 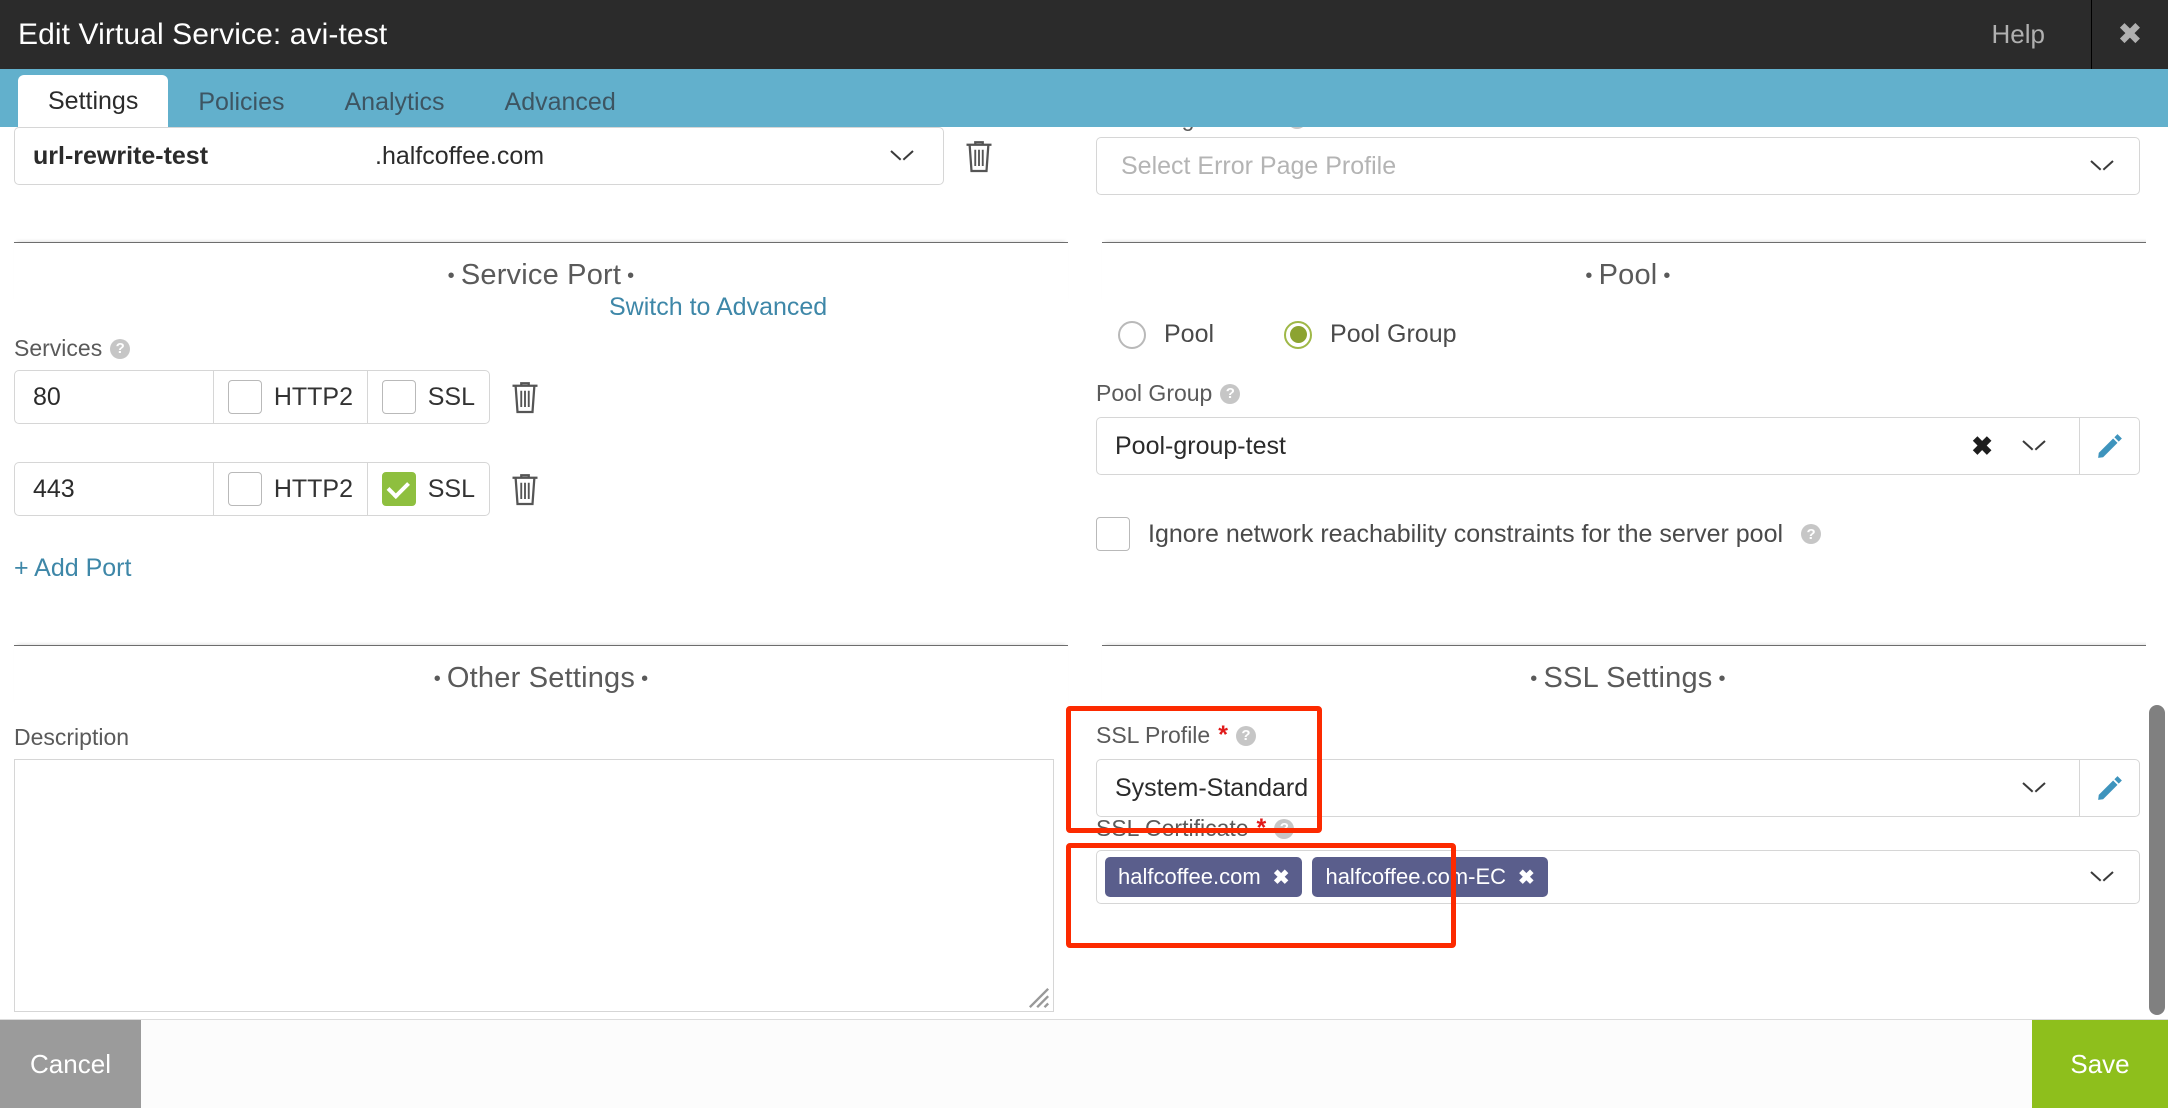 What do you see at coordinates (534, 885) in the screenshot?
I see `description-textarea` at bounding box center [534, 885].